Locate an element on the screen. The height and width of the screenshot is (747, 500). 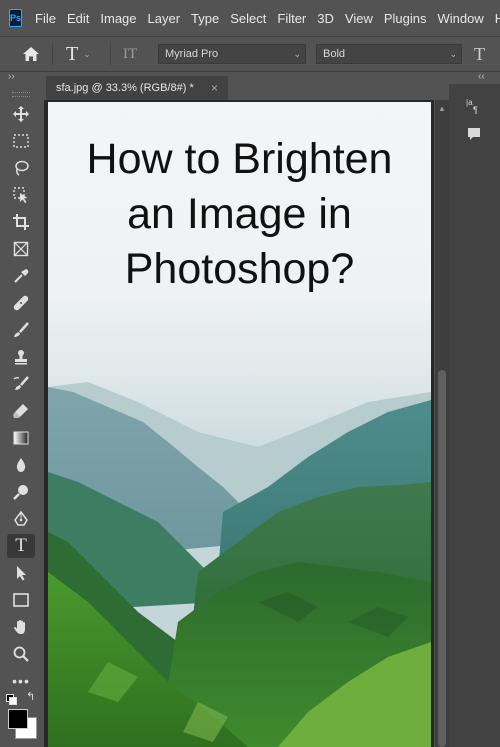
font-style-select: Bold ⌄ is located at coordinates (389, 54).